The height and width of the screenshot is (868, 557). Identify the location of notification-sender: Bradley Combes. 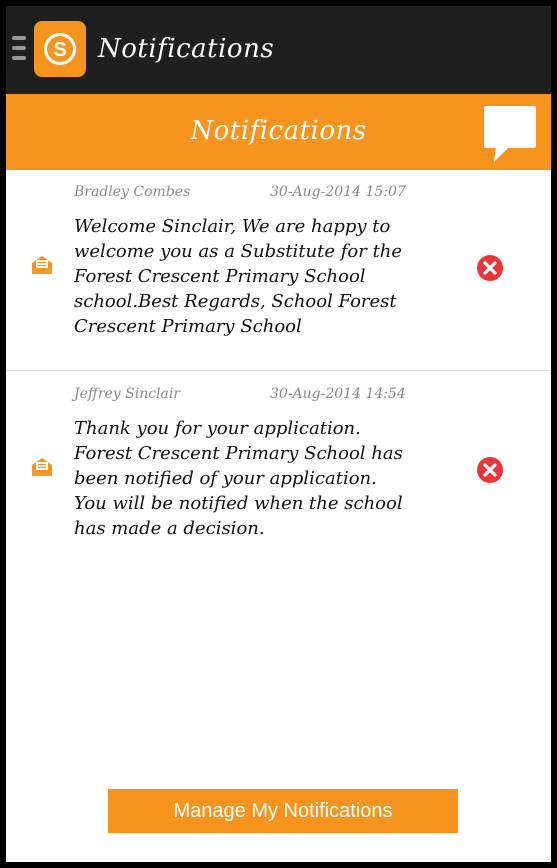
(132, 192).